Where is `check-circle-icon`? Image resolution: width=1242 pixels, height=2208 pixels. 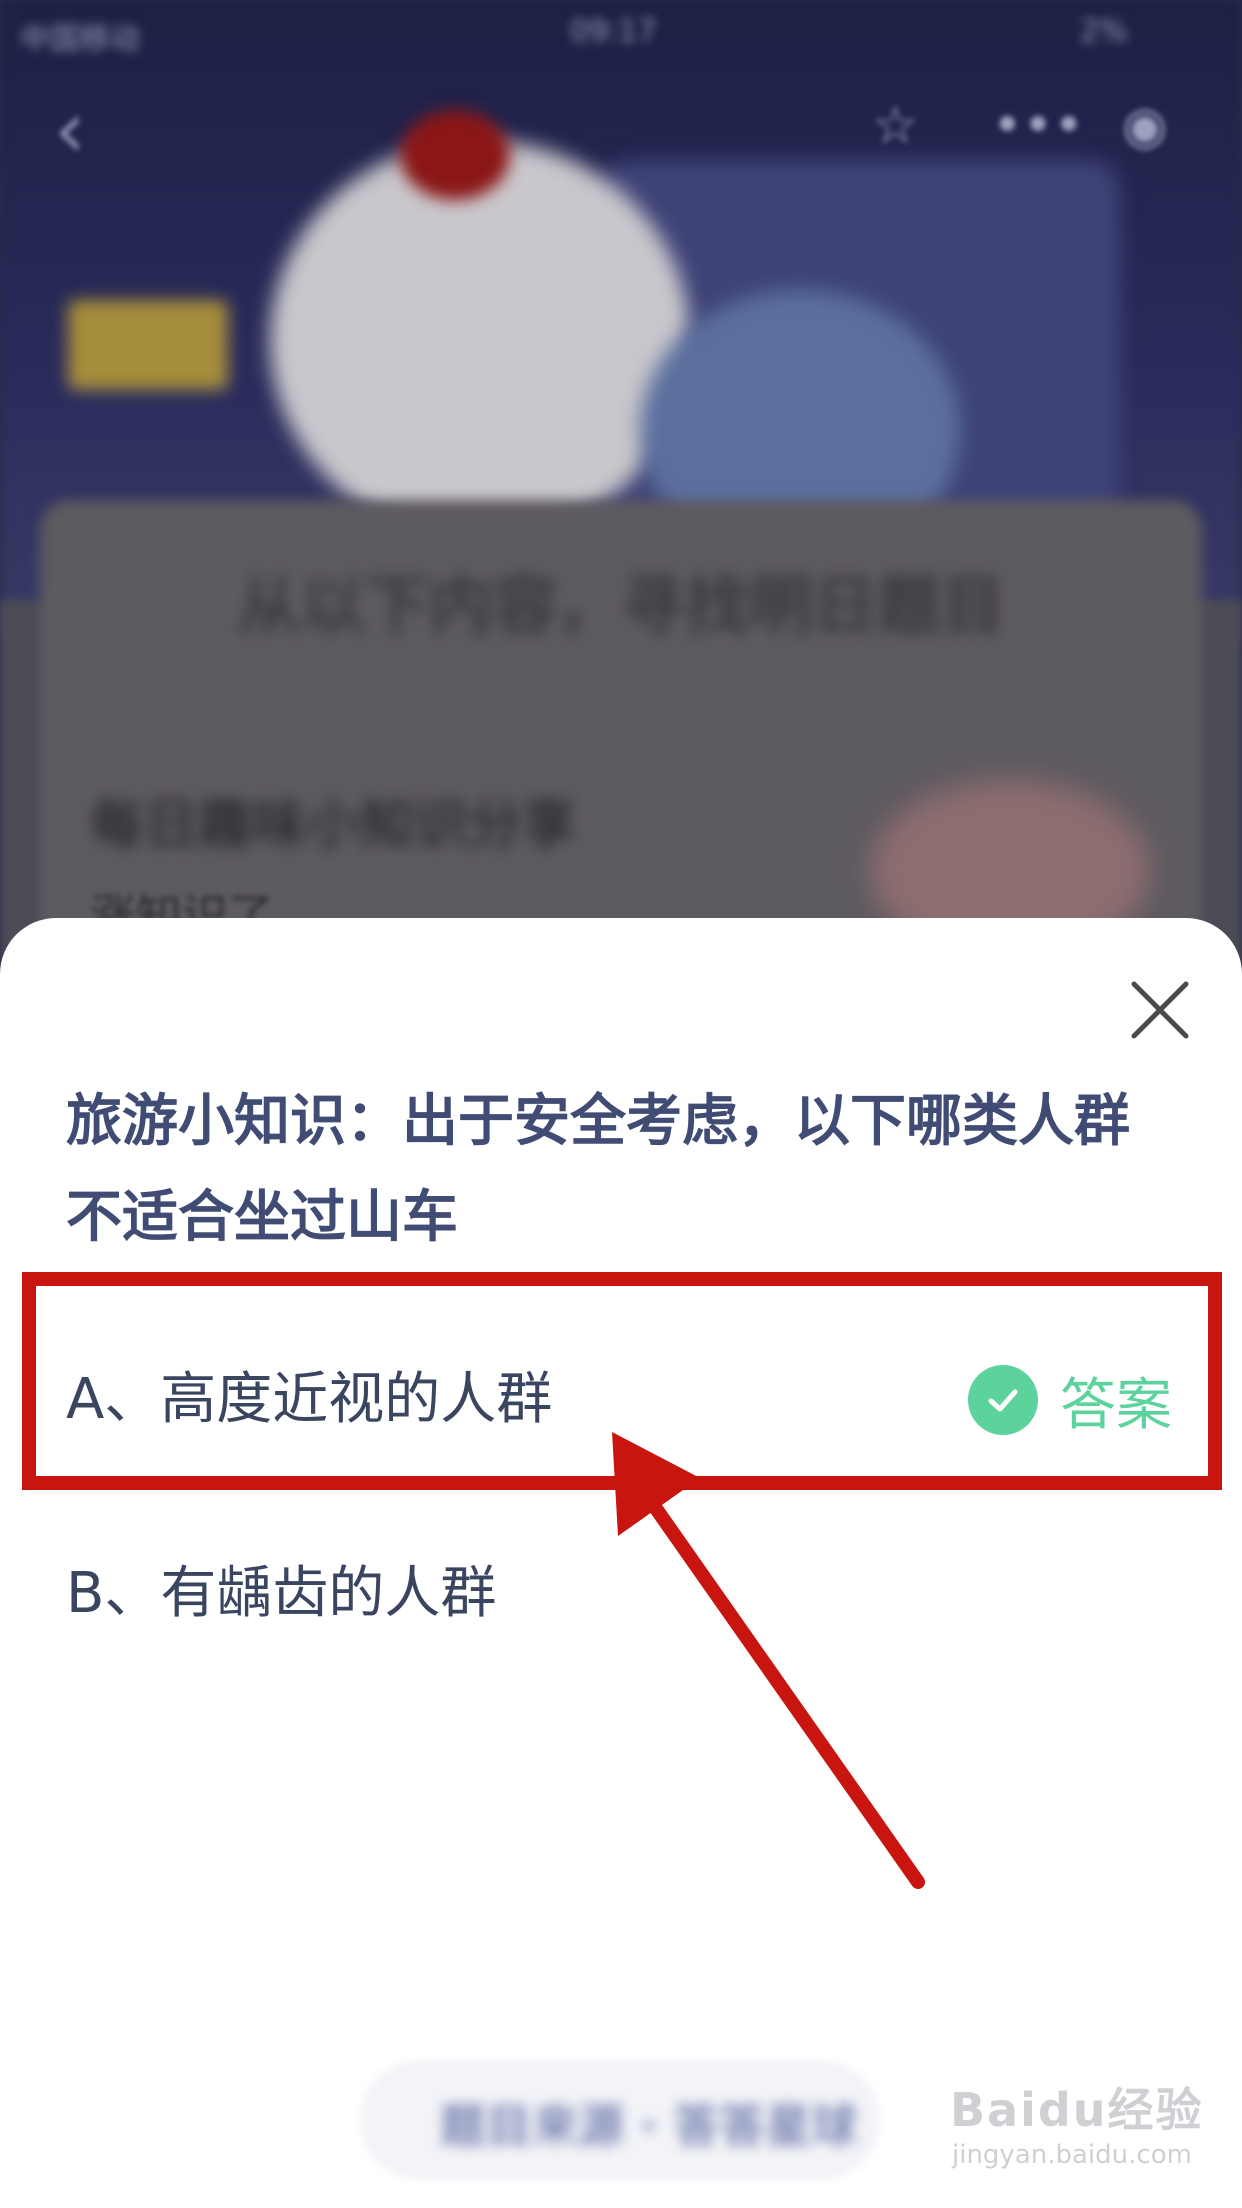
check-circle-icon is located at coordinates (1003, 1400).